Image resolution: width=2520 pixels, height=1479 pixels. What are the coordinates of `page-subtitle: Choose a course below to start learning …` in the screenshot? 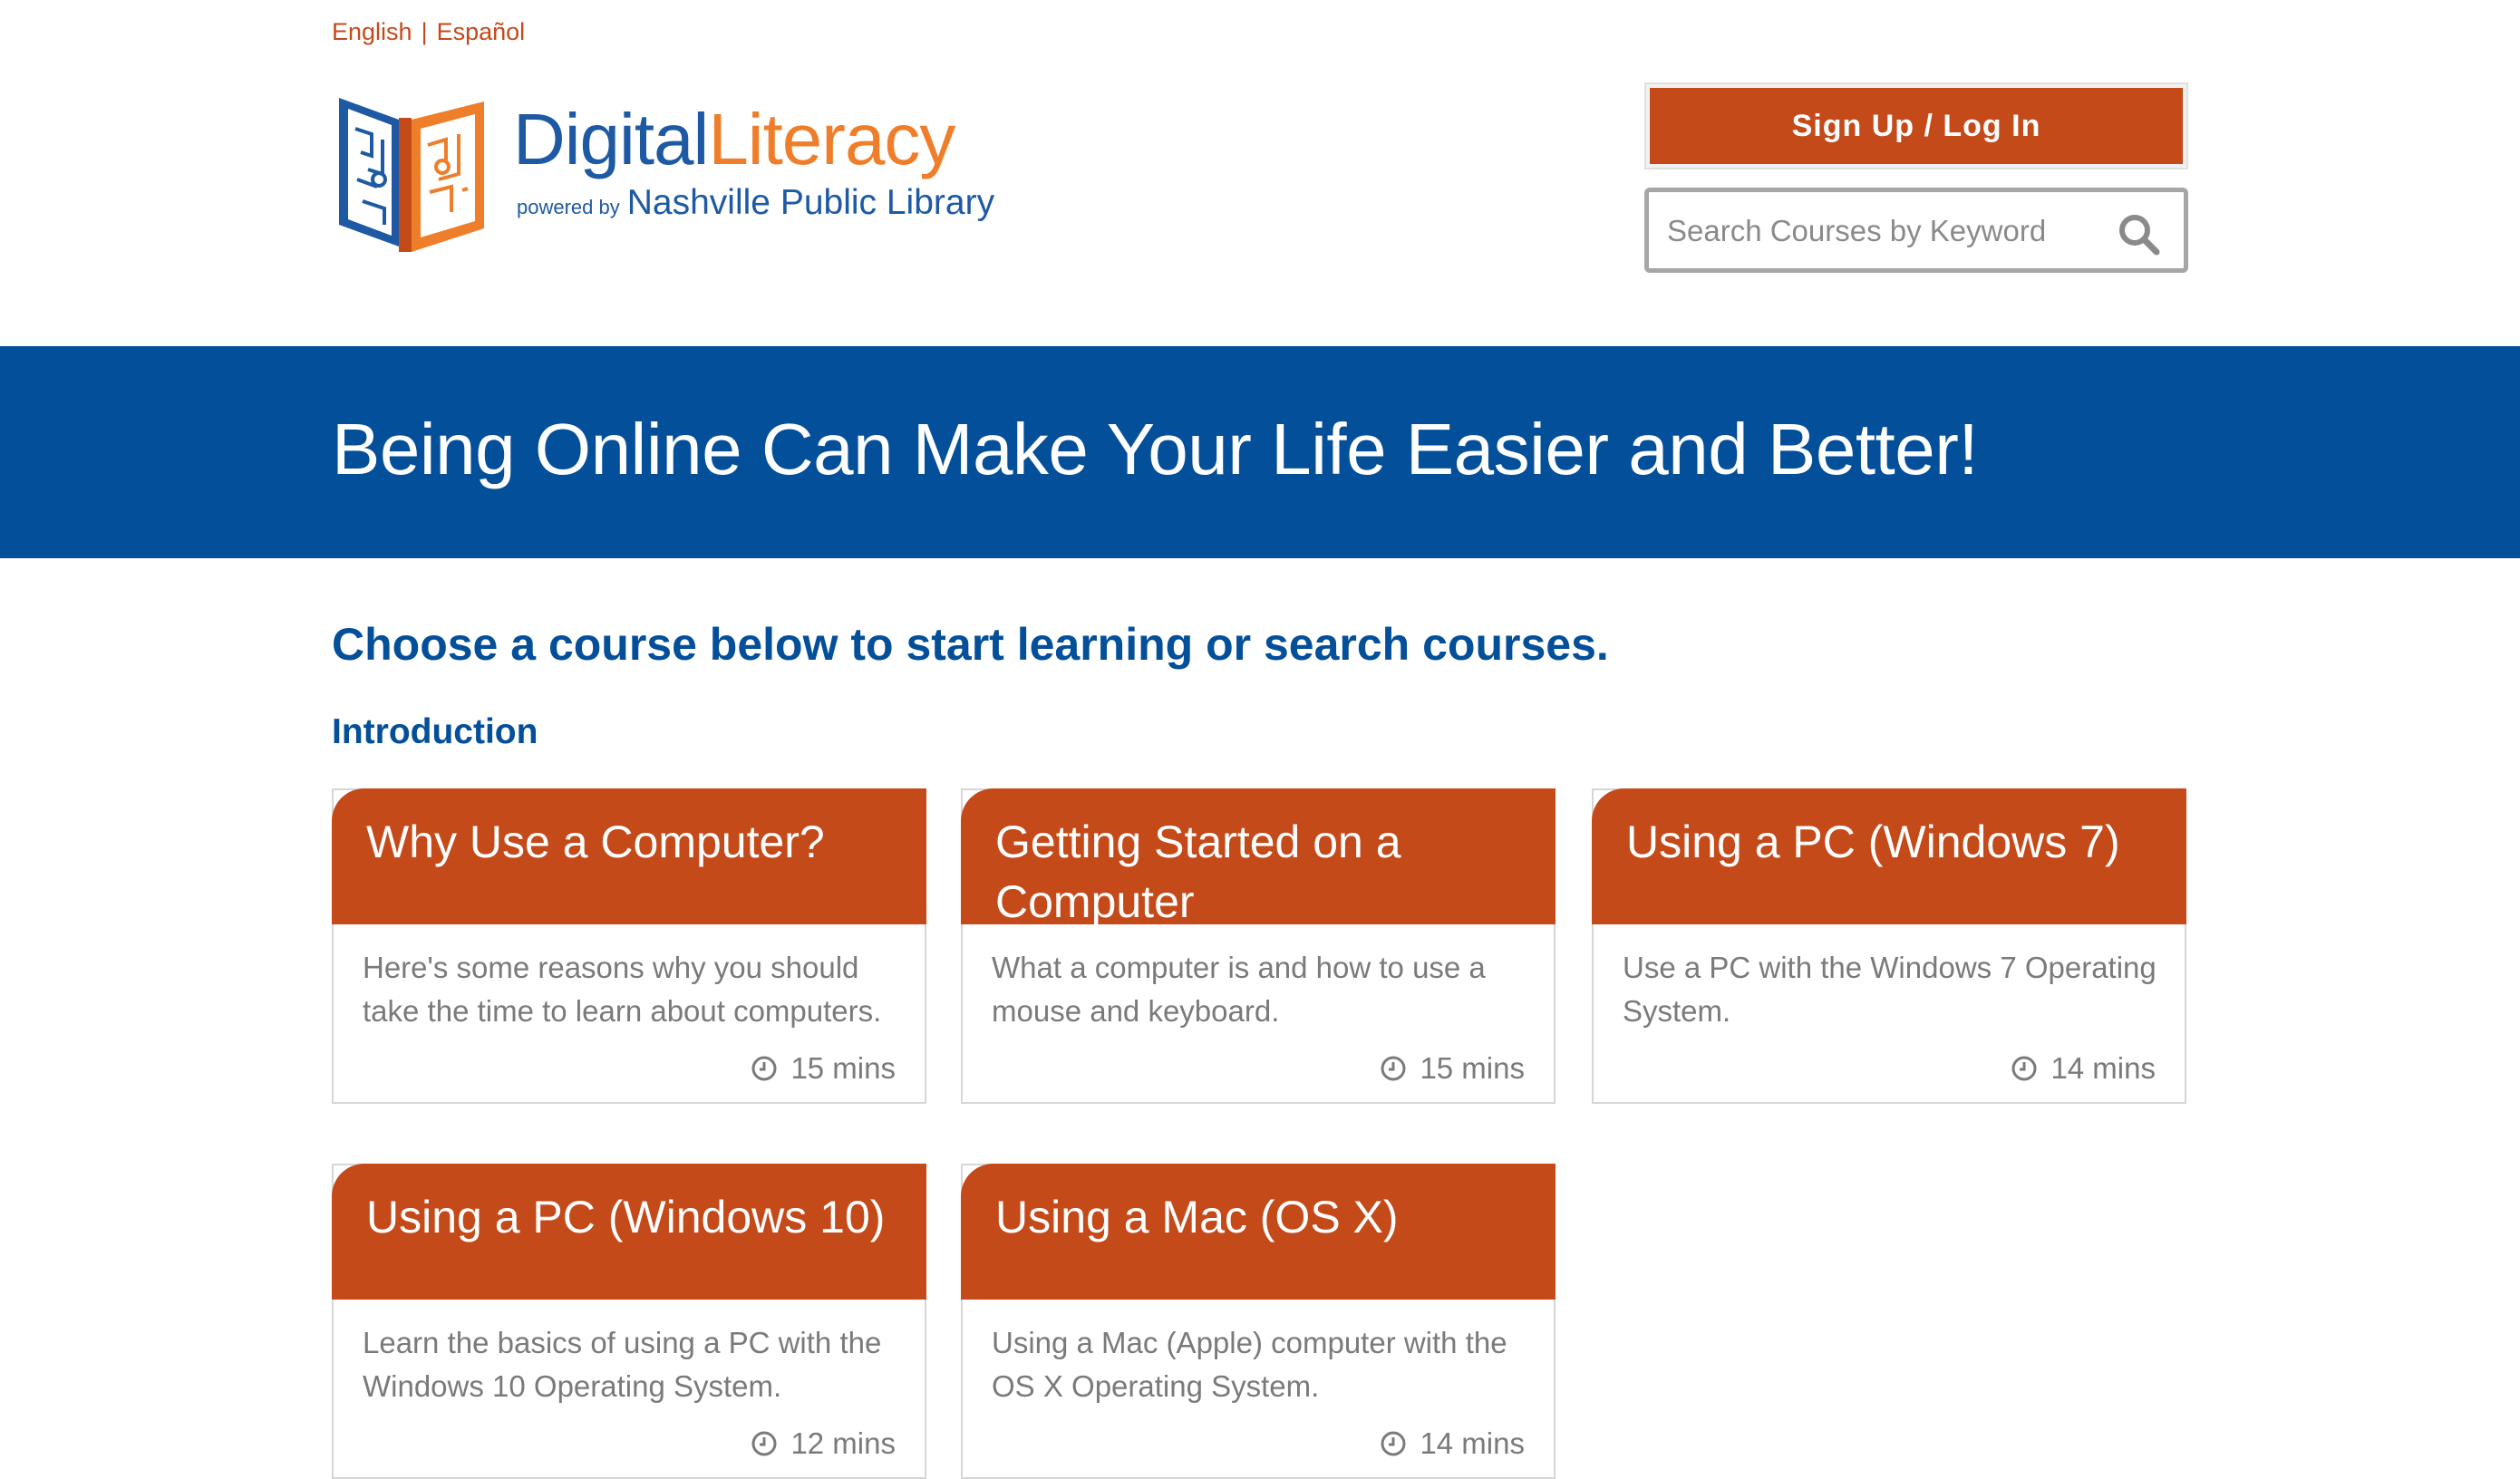 It's located at (971, 644).